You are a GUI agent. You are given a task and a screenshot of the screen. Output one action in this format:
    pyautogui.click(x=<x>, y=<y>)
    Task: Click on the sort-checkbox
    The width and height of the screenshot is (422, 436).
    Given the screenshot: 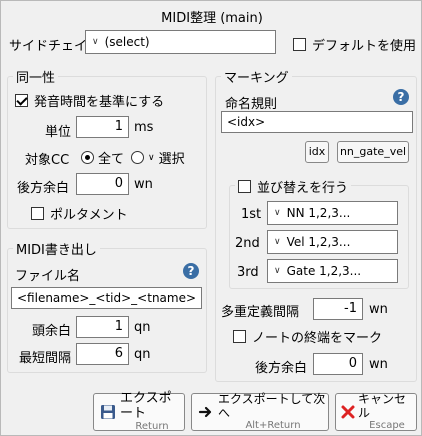 What is the action you would take?
    pyautogui.click(x=244, y=186)
    